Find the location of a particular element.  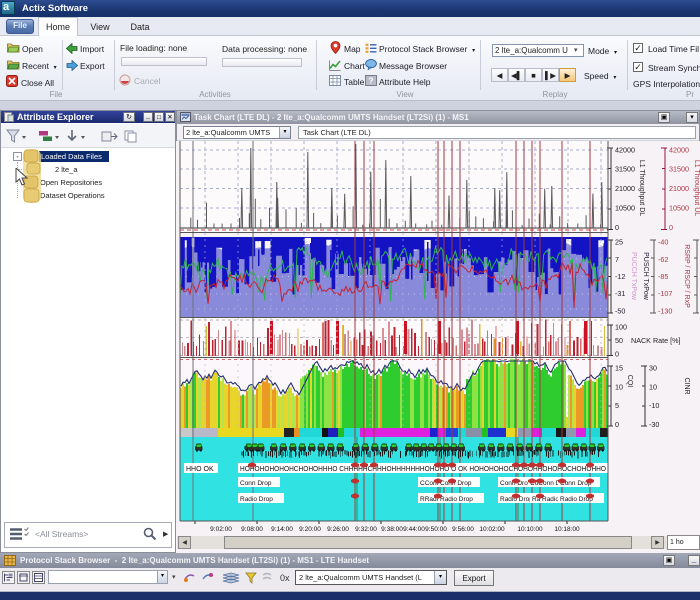

svg-text: -107 is located at coordinates (665, 293).